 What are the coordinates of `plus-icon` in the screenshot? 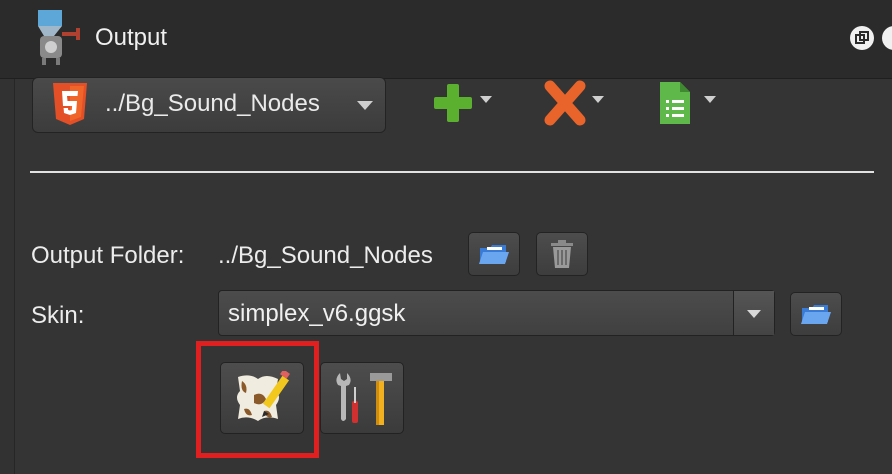 It's located at (453, 103).